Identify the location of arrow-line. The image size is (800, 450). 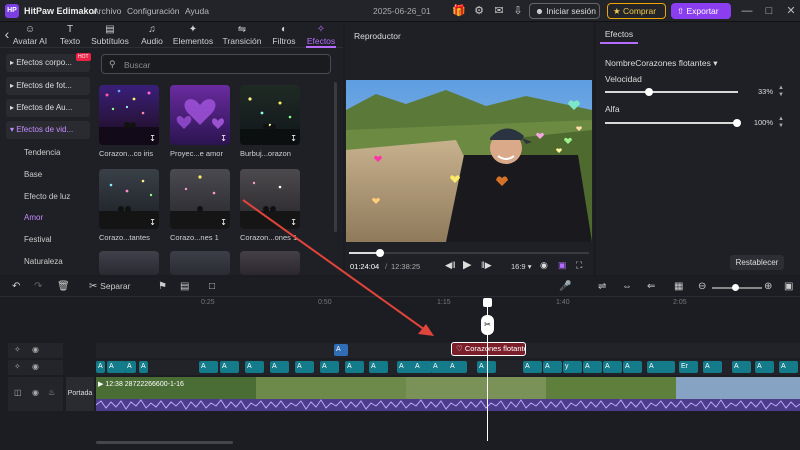
(334, 265).